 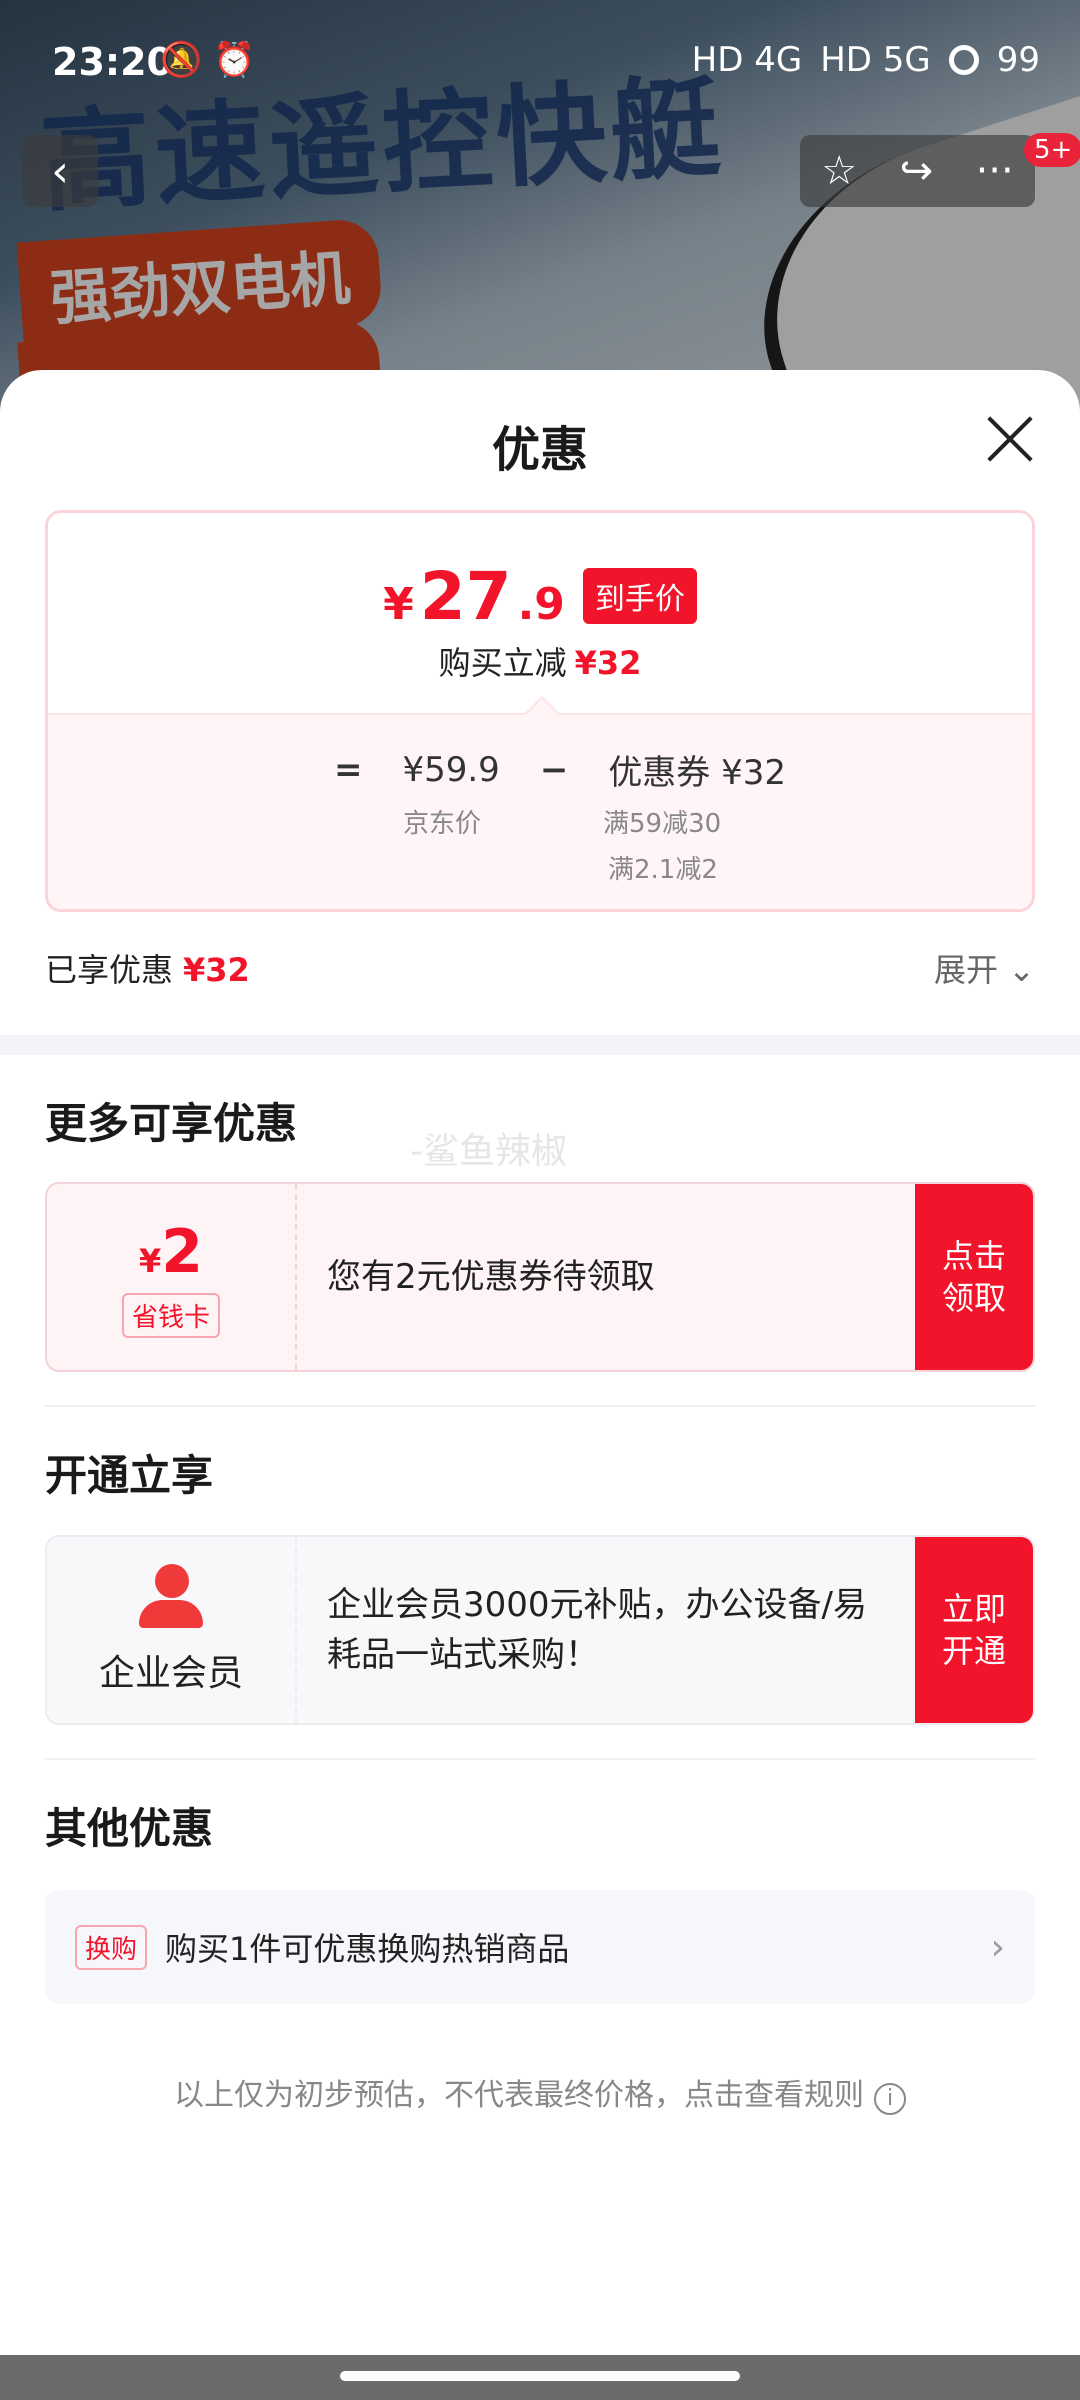 I want to click on more-offers-heading: 更多可享优惠, so click(x=171, y=1123).